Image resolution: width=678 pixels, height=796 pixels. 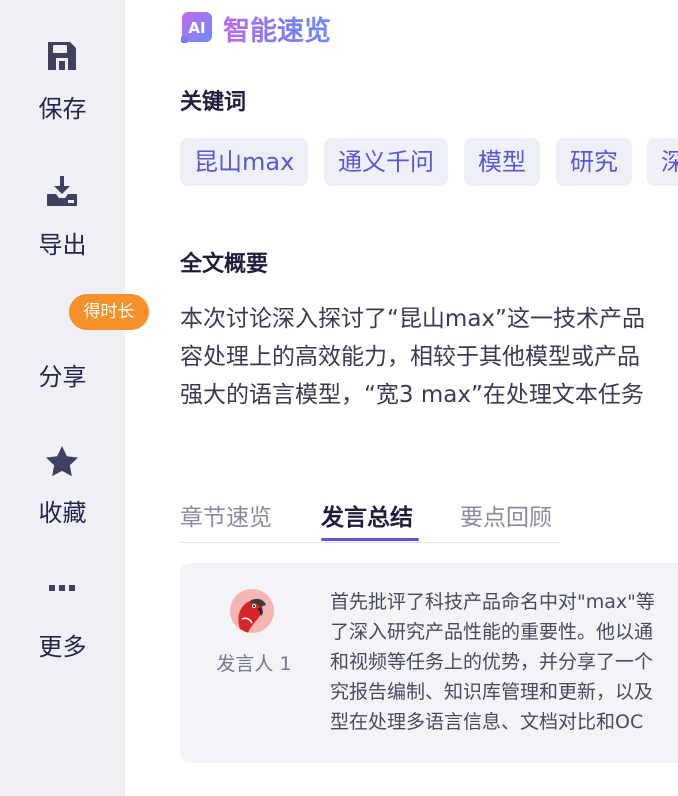 What do you see at coordinates (62, 109) in the screenshot?
I see `sidebar-item-label: 保存` at bounding box center [62, 109].